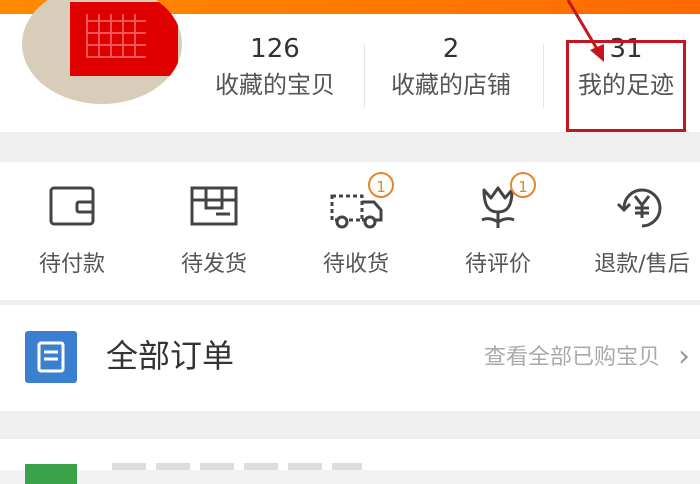 This screenshot has height=484, width=700. What do you see at coordinates (51, 357) in the screenshot?
I see `order-list-icon` at bounding box center [51, 357].